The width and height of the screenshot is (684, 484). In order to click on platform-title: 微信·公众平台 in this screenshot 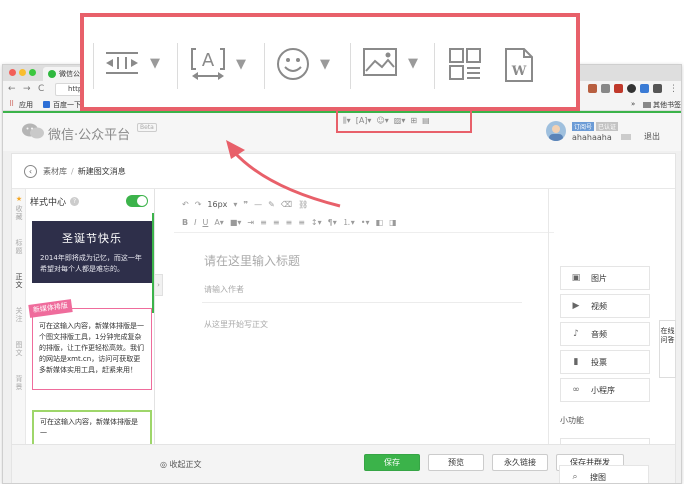, I will do `click(89, 133)`.